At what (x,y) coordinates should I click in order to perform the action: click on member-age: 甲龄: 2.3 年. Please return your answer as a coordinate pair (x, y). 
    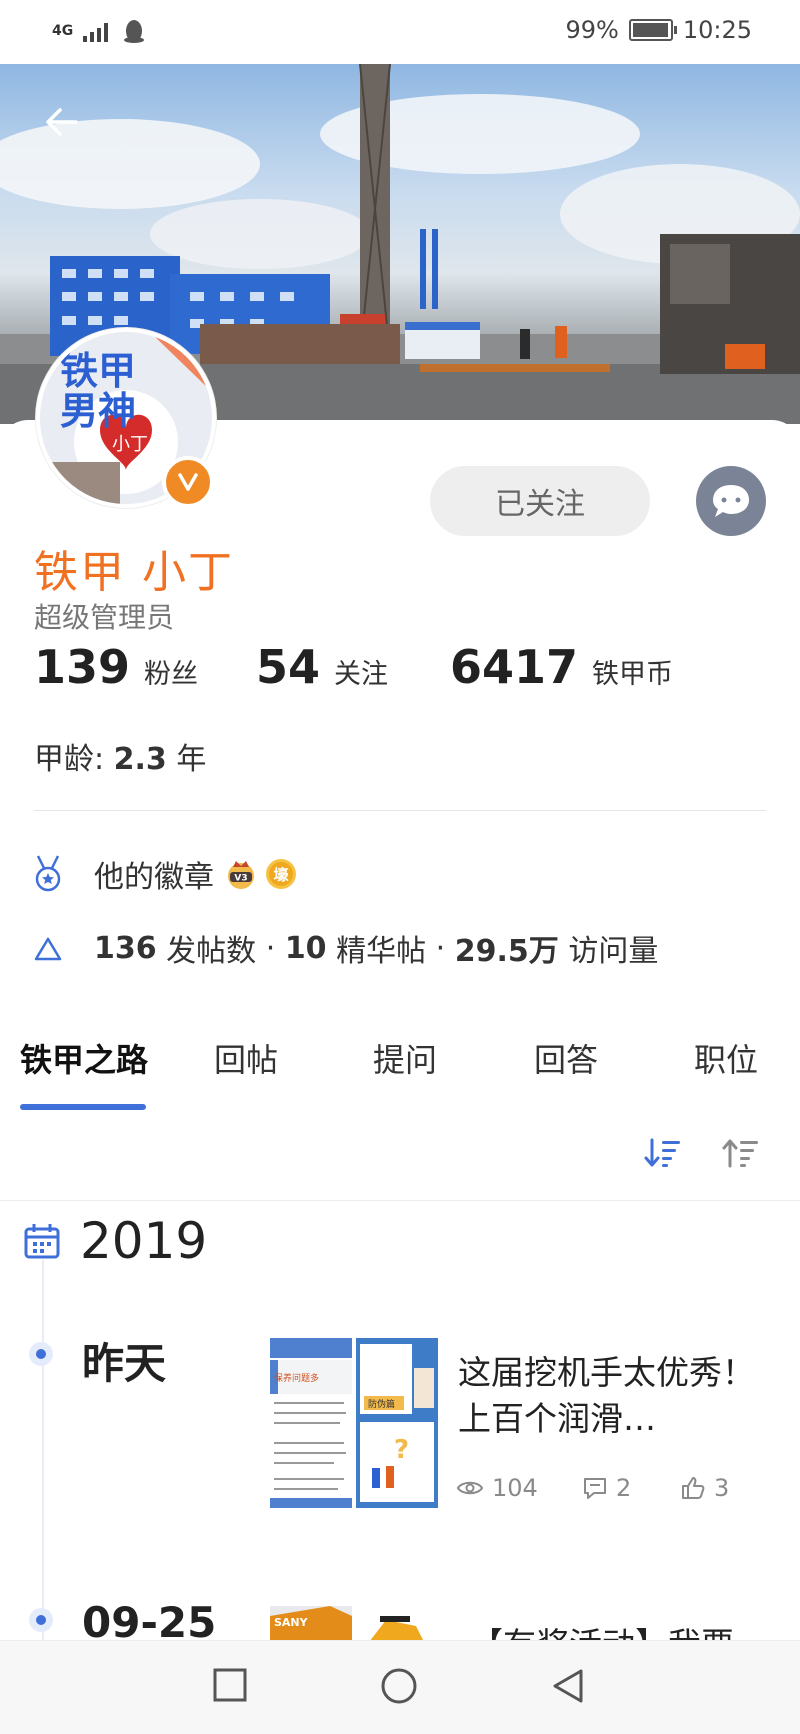
    Looking at the image, I should click on (120, 756).